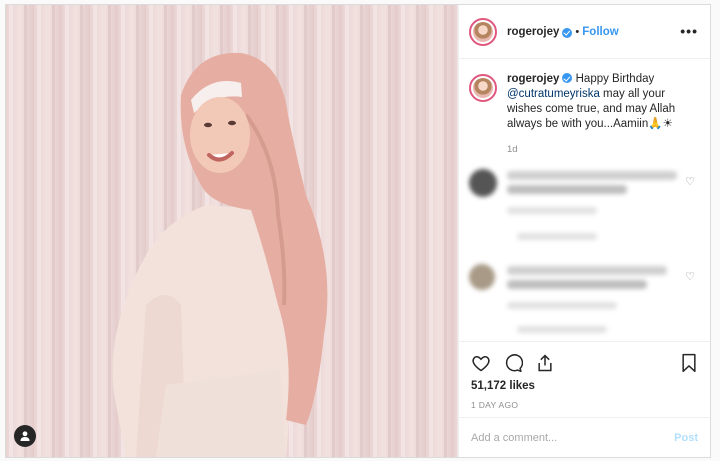  Describe the element at coordinates (483, 88) in the screenshot. I see `caption-avatar` at that location.